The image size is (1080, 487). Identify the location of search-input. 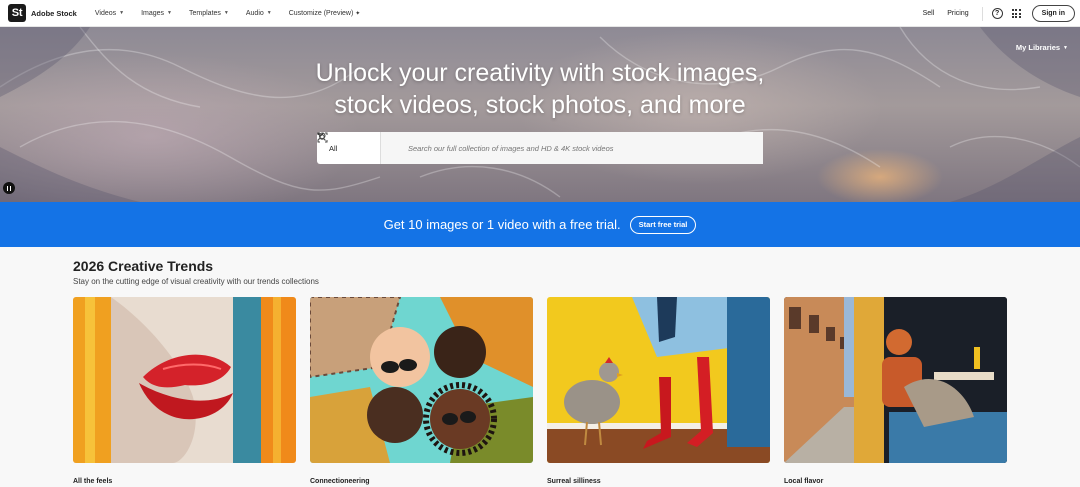
(572, 148).